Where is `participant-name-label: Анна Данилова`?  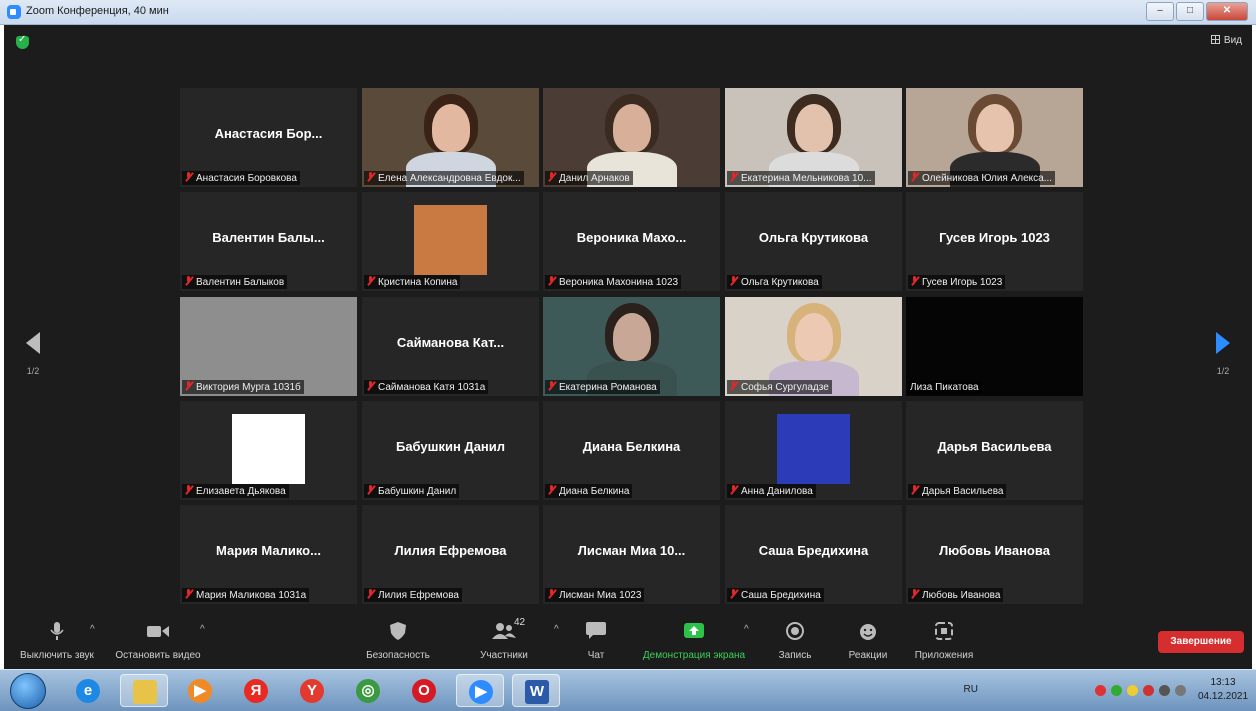
participant-name-label: Анна Данилова is located at coordinates (771, 491).